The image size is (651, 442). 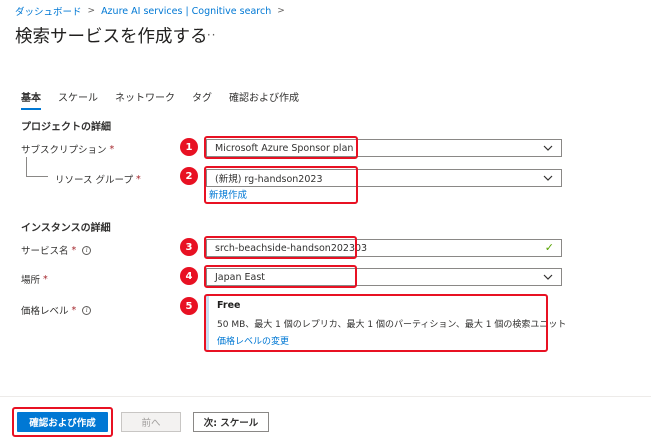 What do you see at coordinates (384, 148) in the screenshot?
I see `subscription-dropdown: Microsoft Azure Sponsor plan` at bounding box center [384, 148].